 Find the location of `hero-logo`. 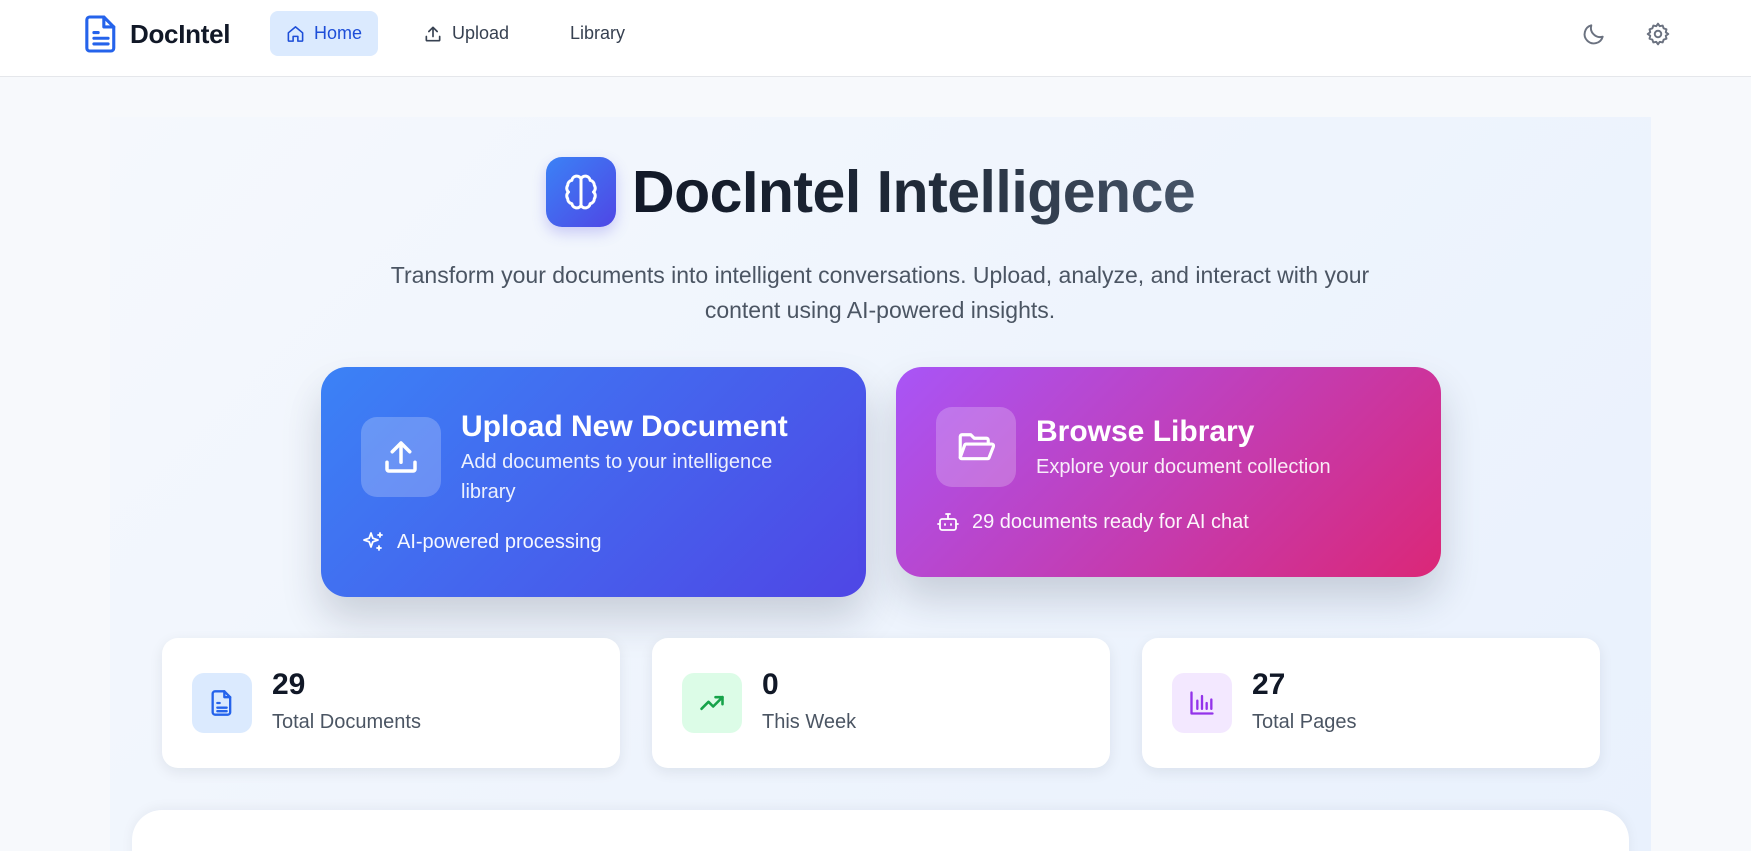

hero-logo is located at coordinates (581, 192).